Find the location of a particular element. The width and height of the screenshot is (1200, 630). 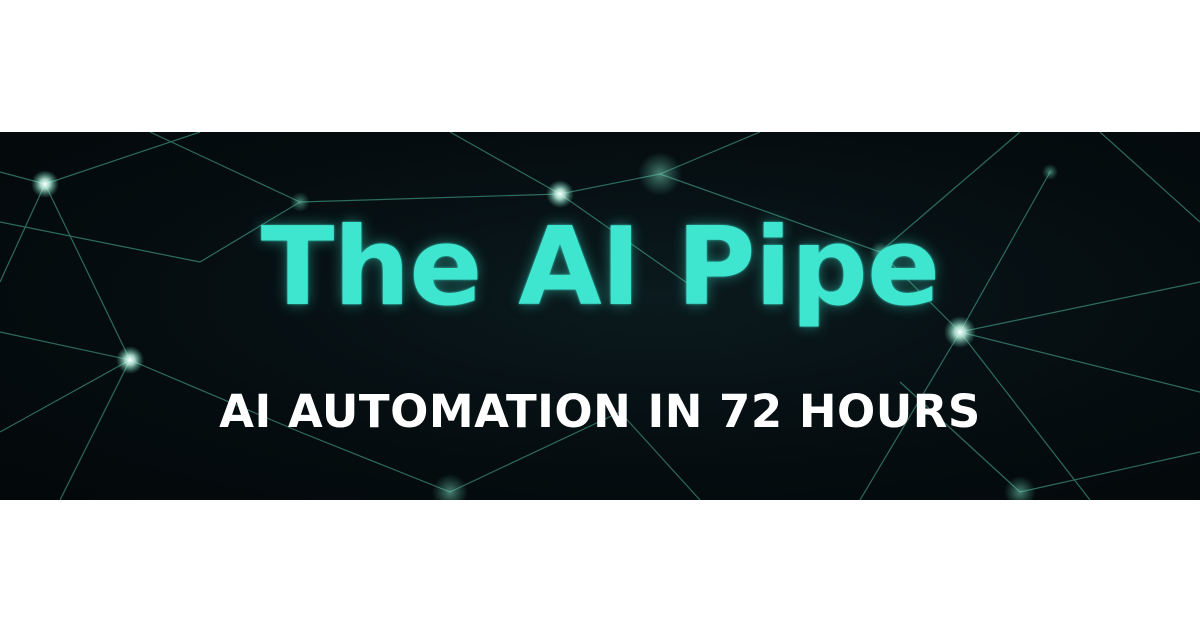

banner-subtitle: AI AUTOMATION IN 72 HOURS is located at coordinates (600, 411).